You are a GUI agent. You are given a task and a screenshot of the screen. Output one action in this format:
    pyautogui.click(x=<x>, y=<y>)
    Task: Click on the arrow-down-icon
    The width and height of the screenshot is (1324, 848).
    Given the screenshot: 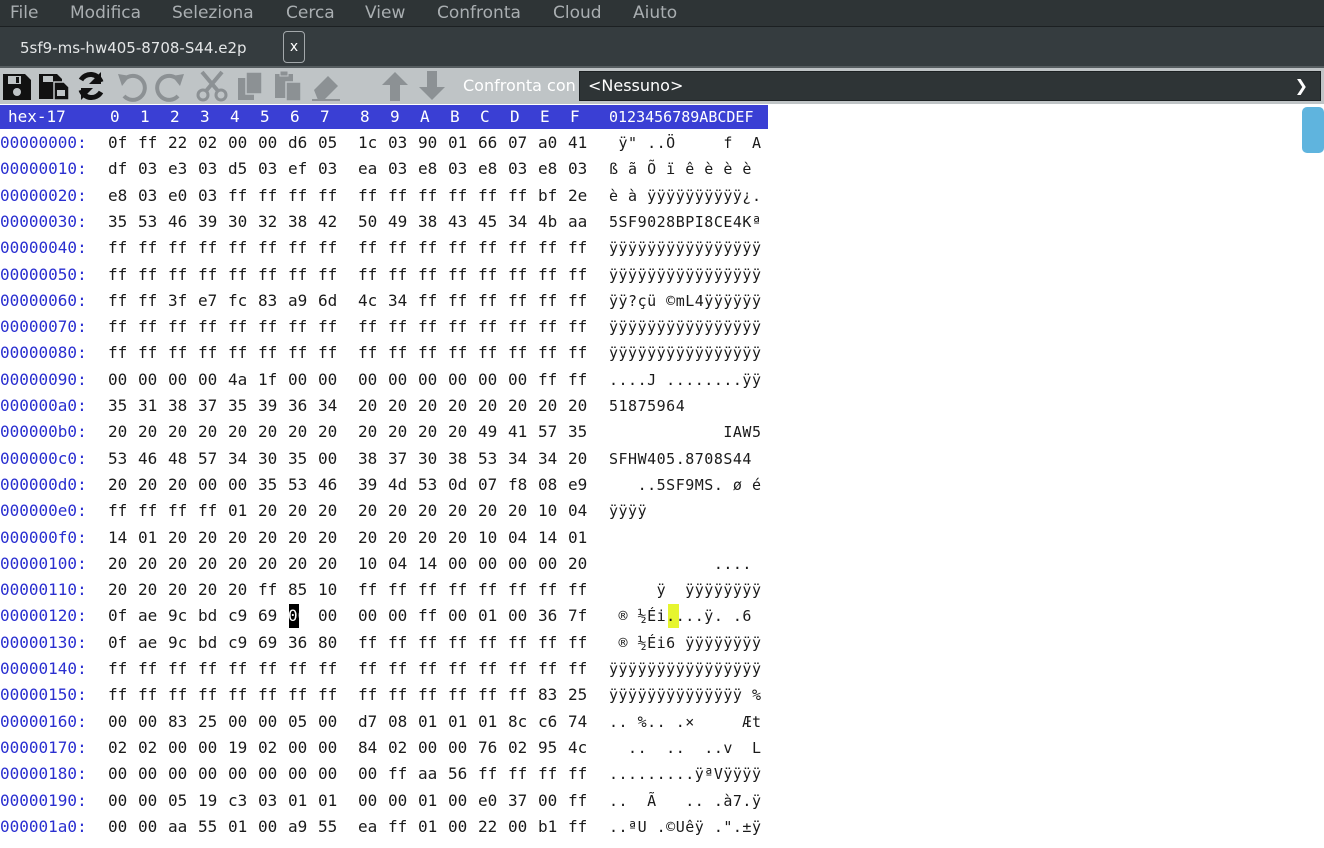 What is the action you would take?
    pyautogui.click(x=432, y=86)
    